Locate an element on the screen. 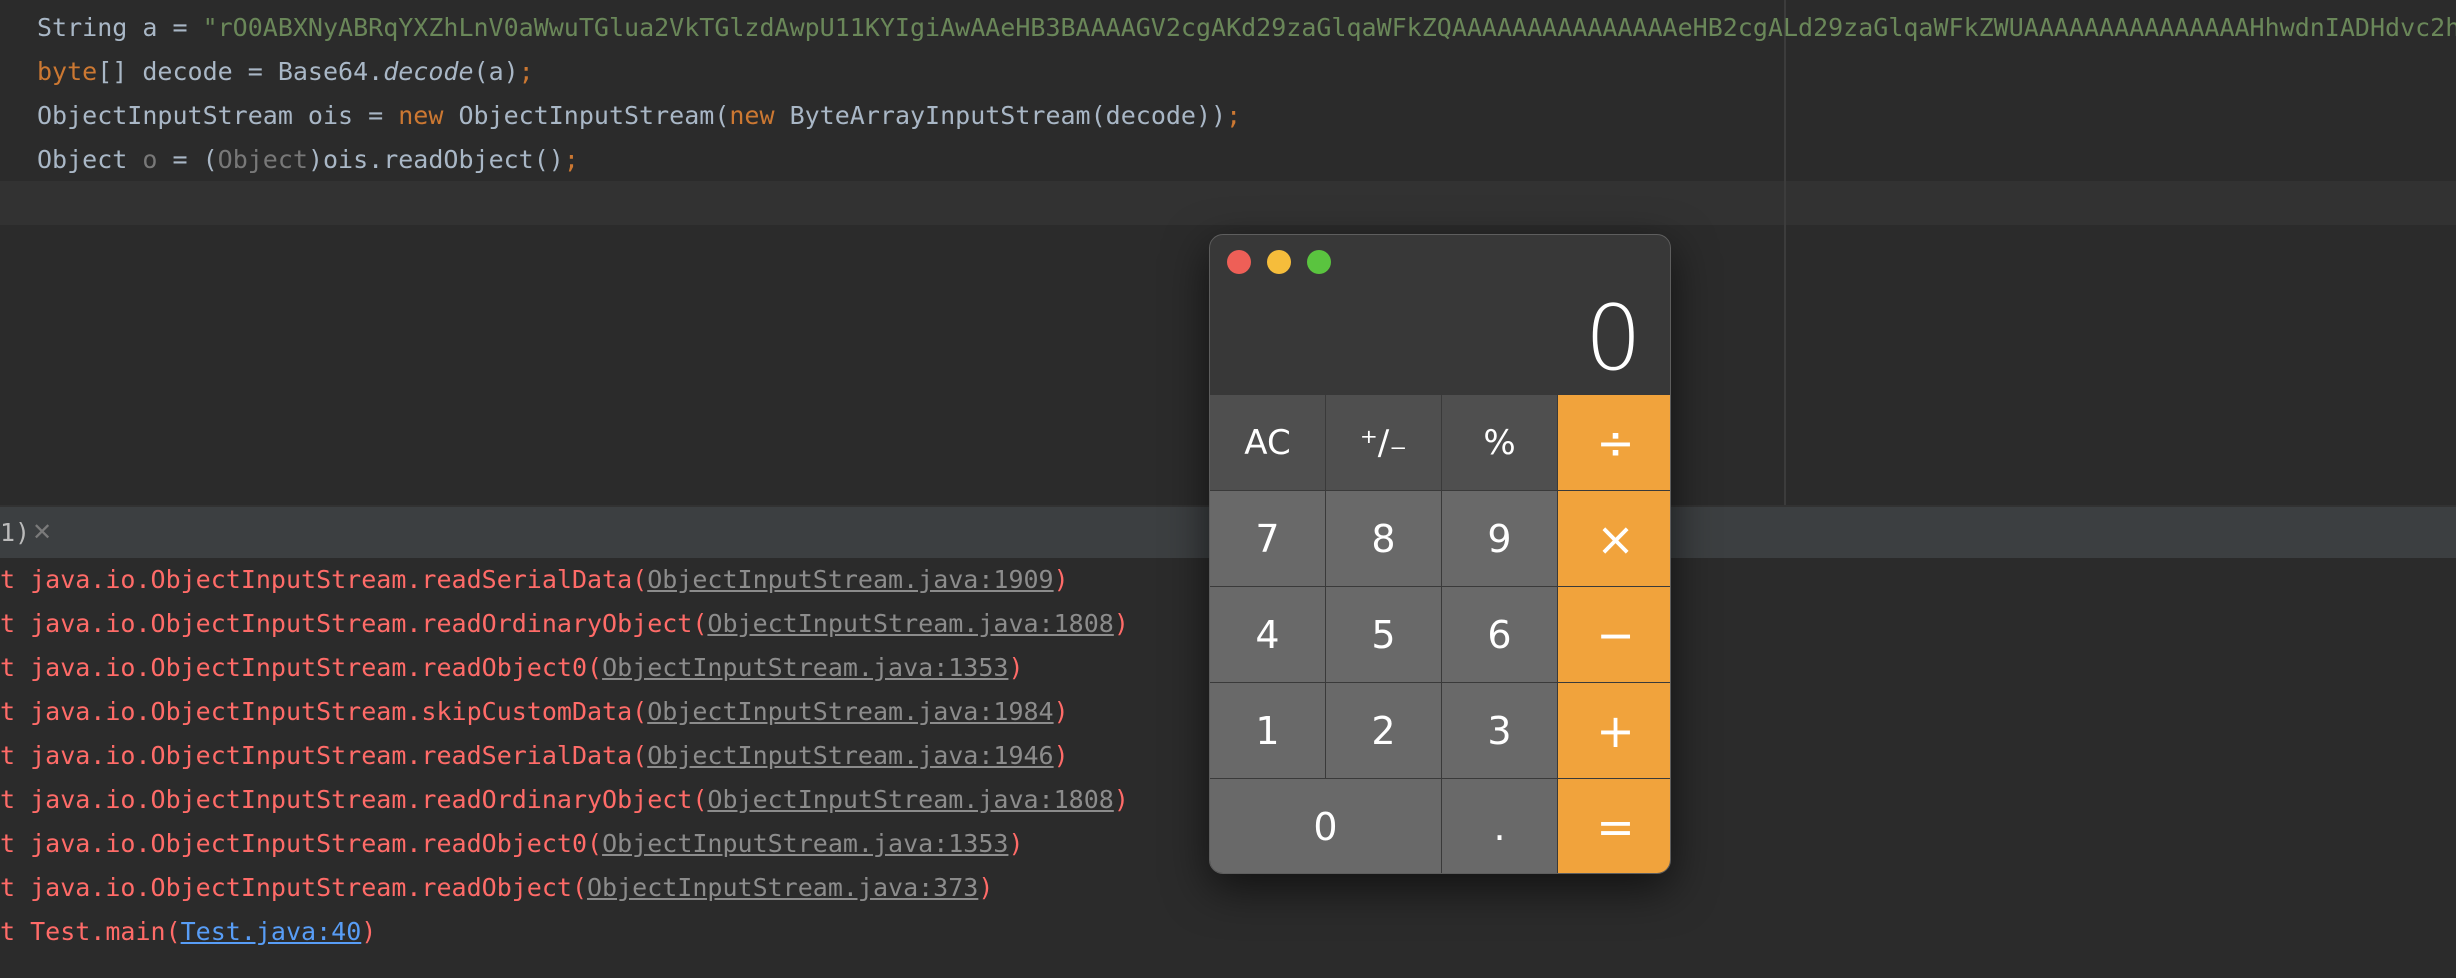 The height and width of the screenshot is (978, 2456). code-token: byte is located at coordinates (67, 71).